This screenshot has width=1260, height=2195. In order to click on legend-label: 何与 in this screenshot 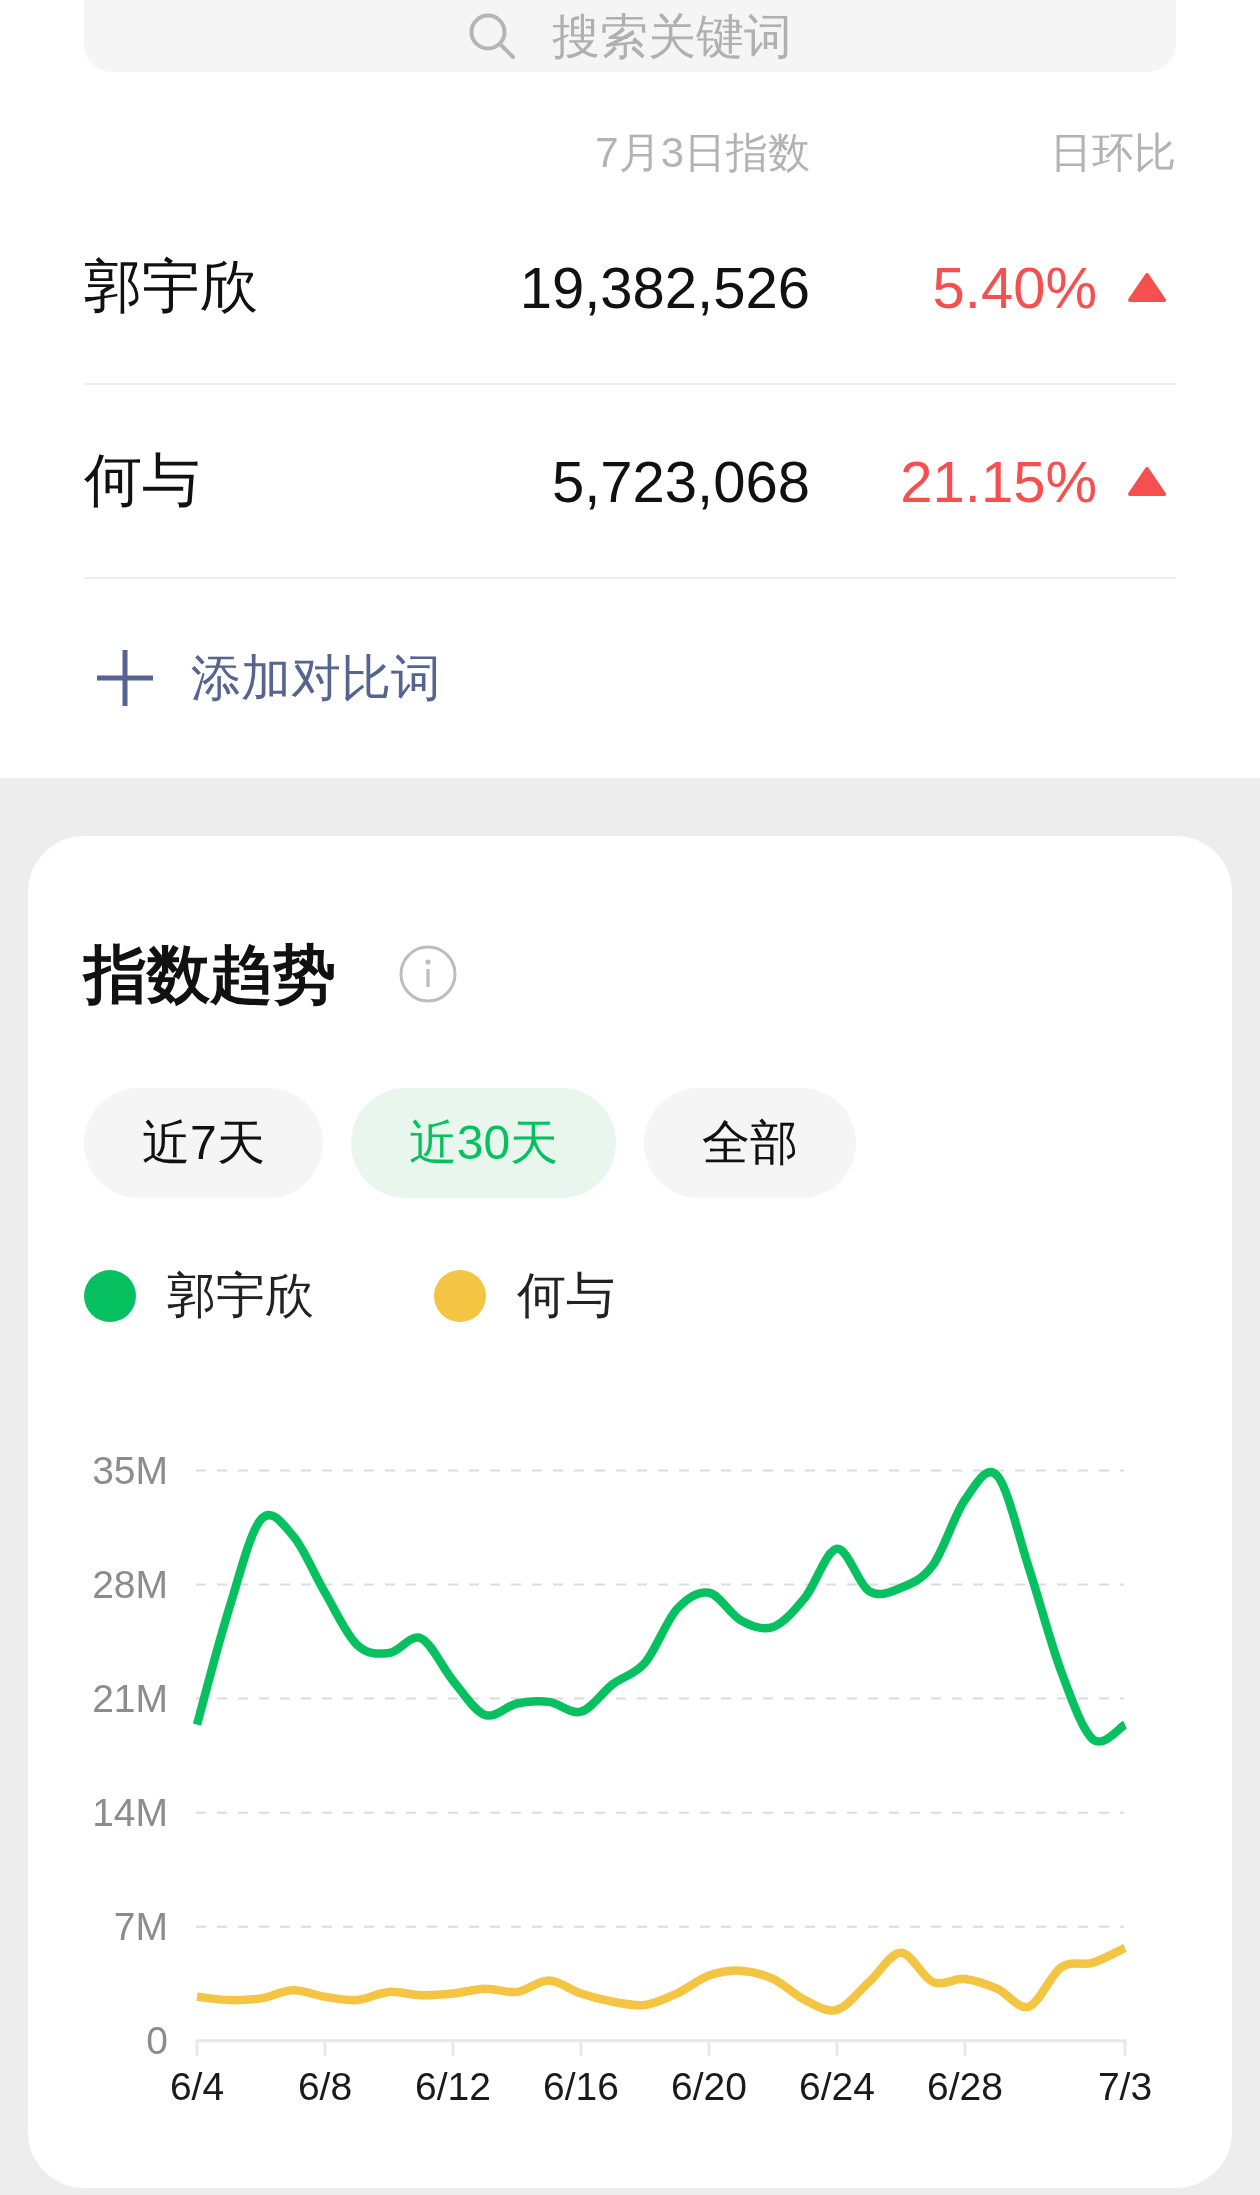, I will do `click(566, 1295)`.